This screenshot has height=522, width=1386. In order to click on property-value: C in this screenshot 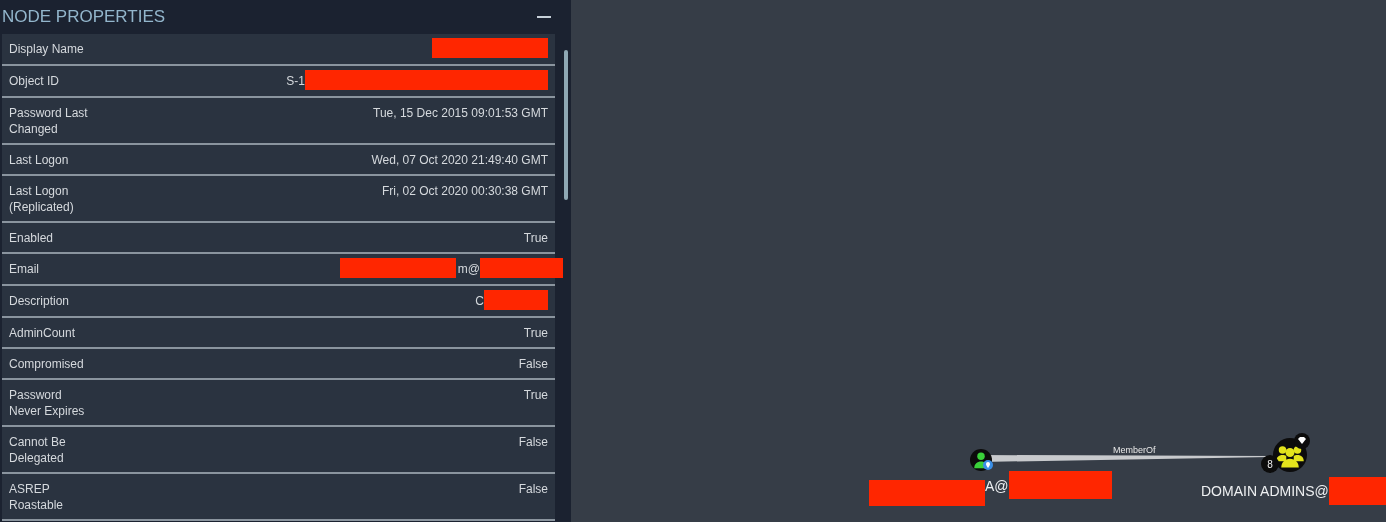, I will do `click(479, 301)`.